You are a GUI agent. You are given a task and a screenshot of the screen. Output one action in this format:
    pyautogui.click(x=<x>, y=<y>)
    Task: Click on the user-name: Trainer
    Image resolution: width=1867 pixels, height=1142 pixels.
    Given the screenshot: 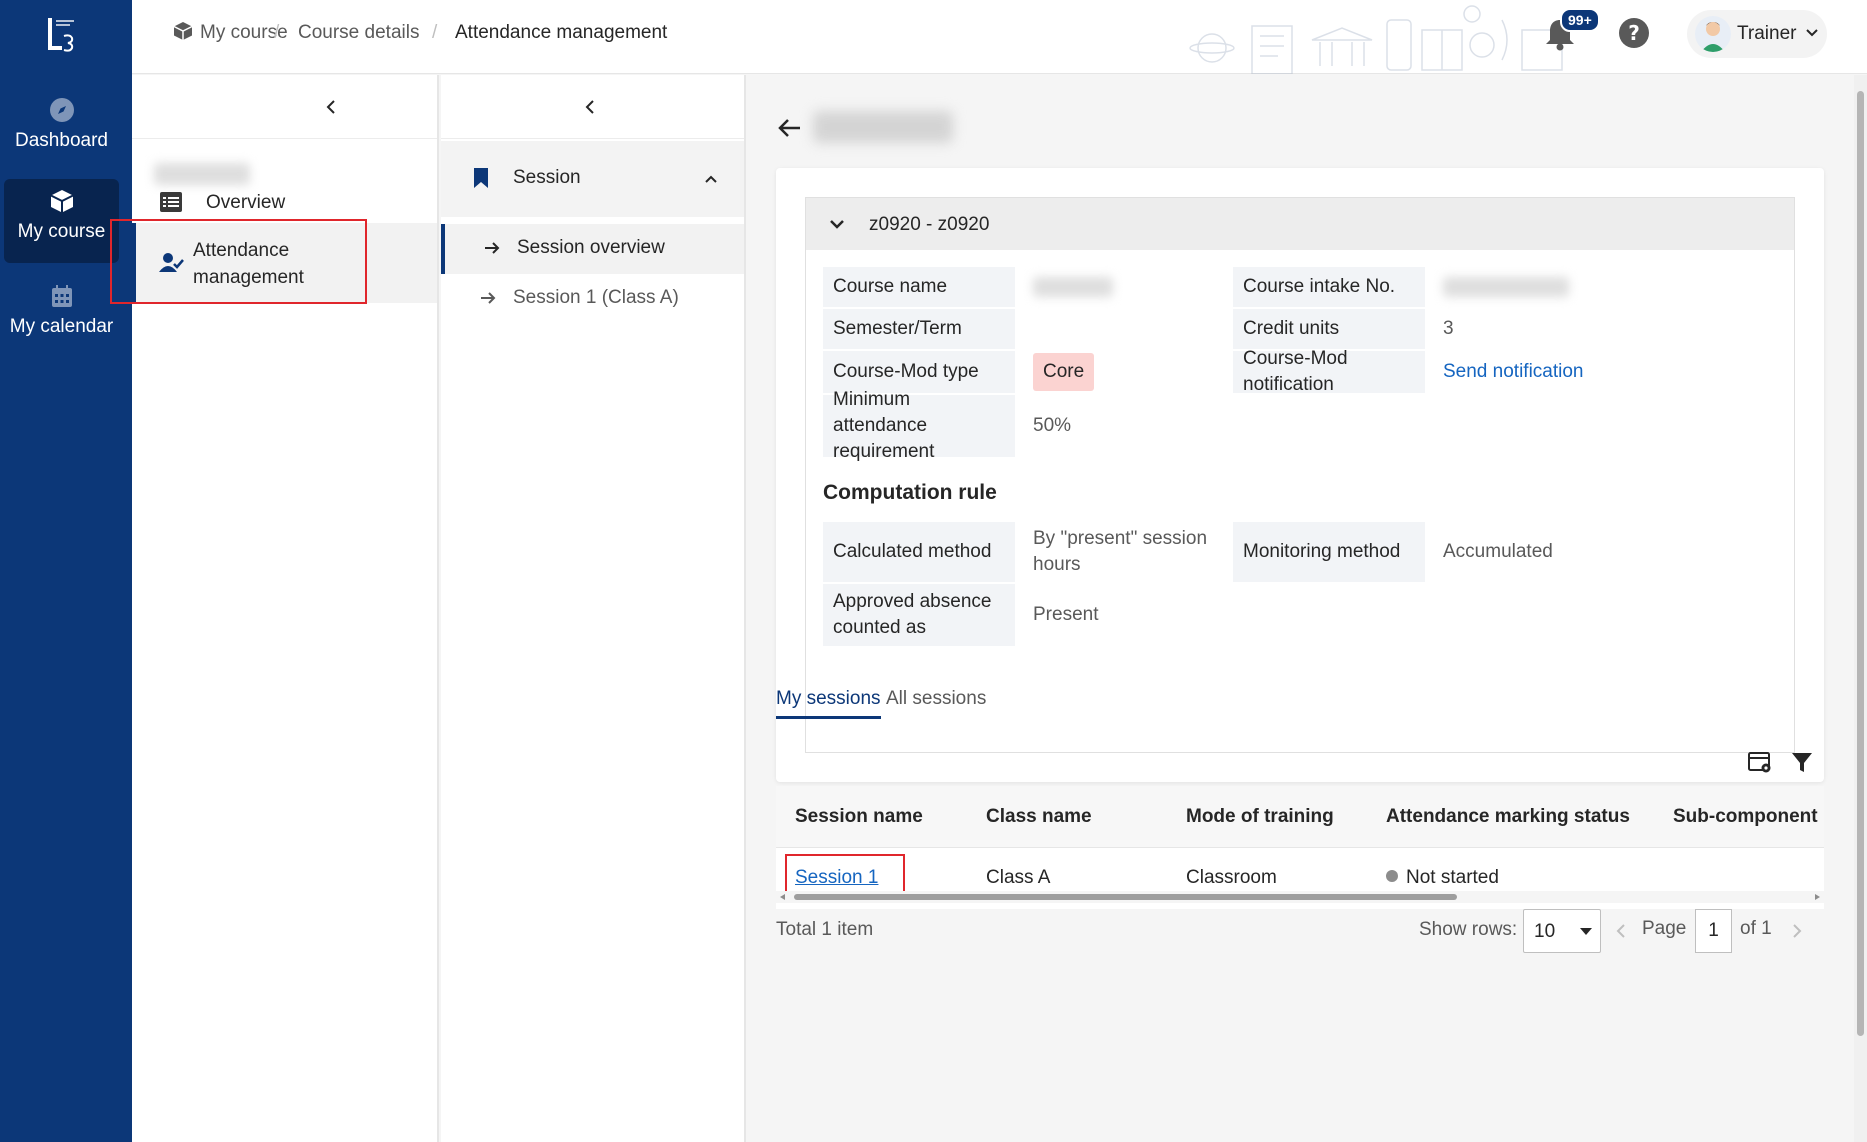 What is the action you would take?
    pyautogui.click(x=1767, y=33)
    